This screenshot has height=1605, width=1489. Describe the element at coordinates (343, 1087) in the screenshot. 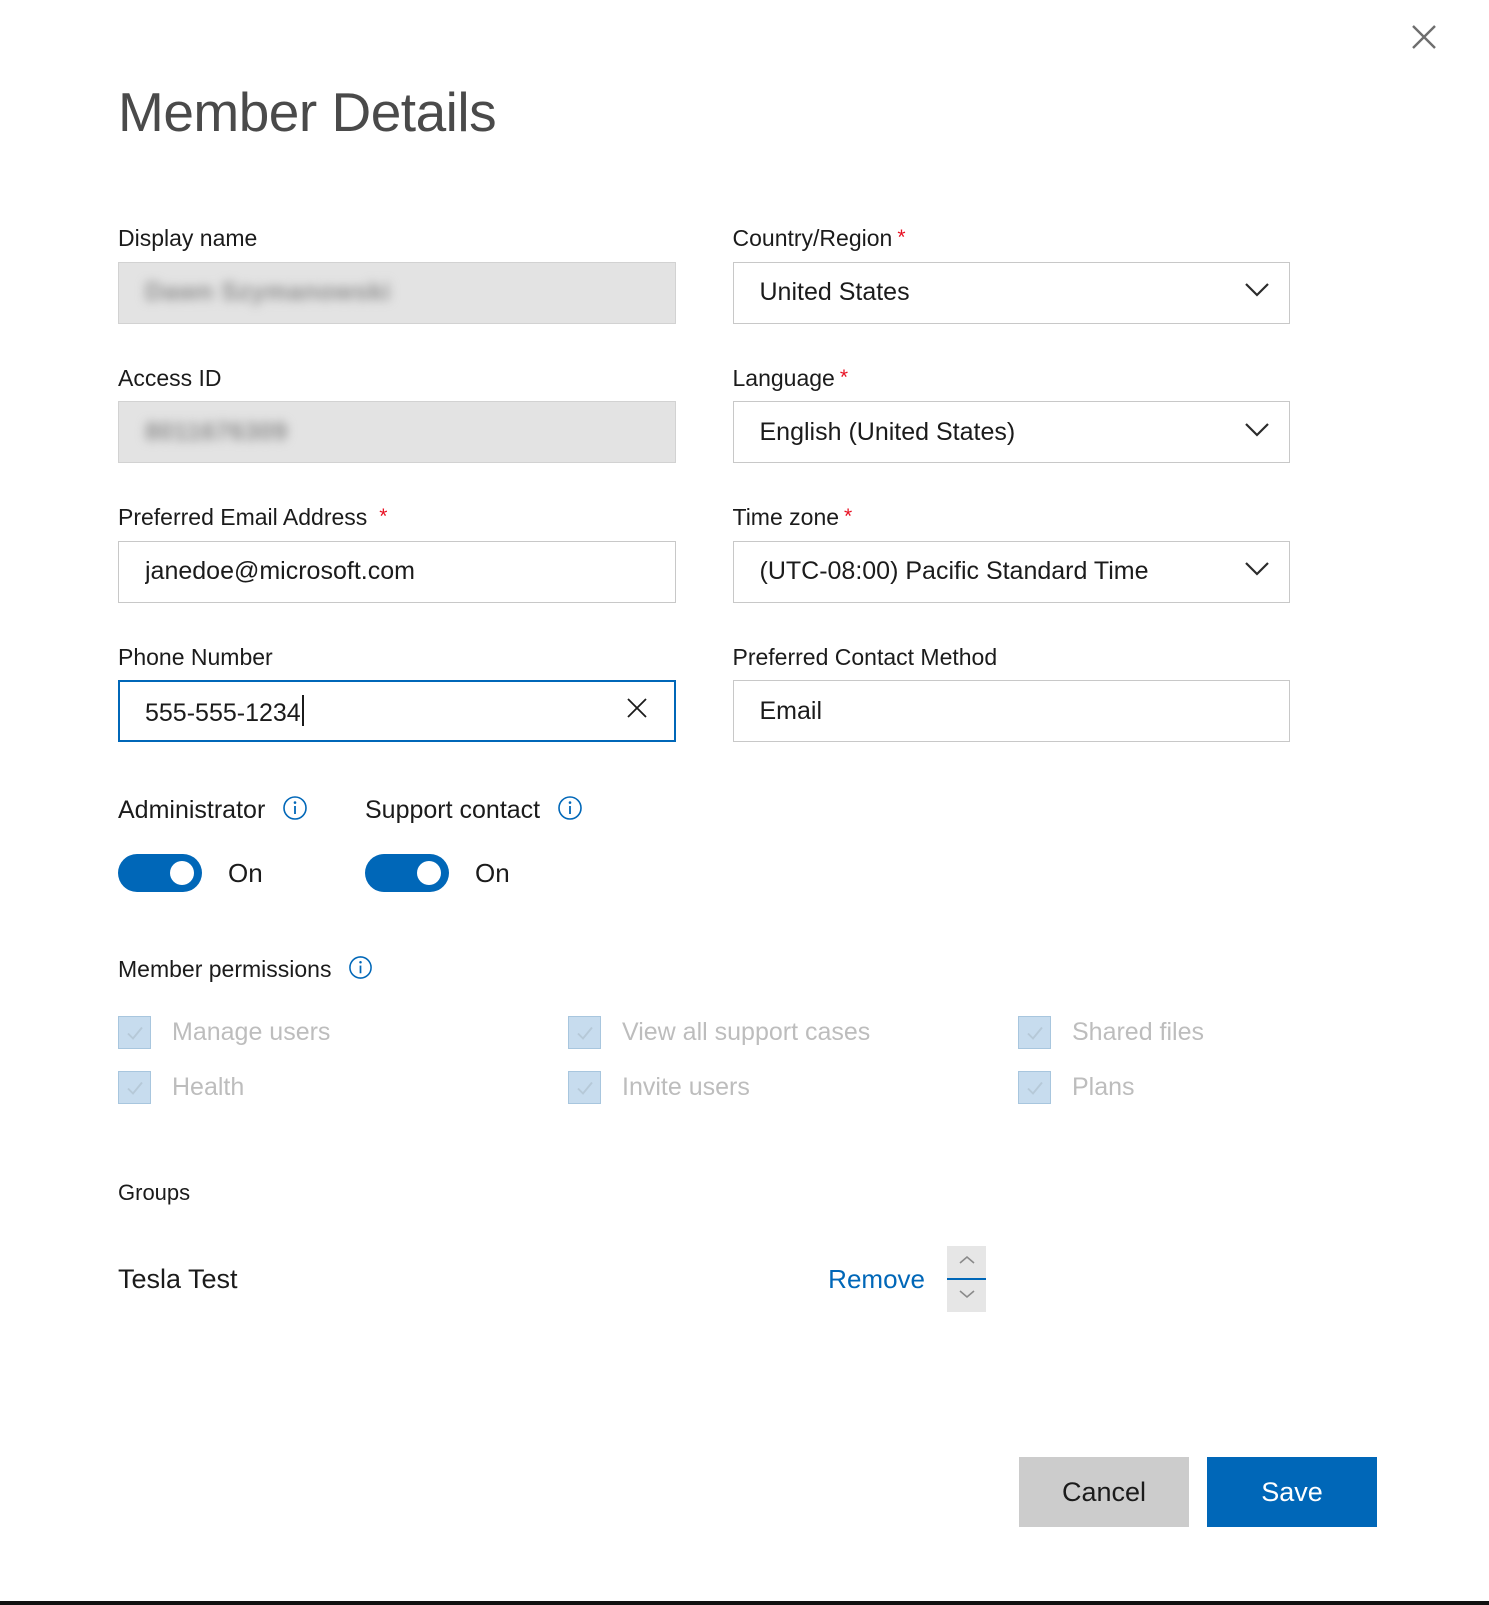

I see `permission-item: Health` at that location.